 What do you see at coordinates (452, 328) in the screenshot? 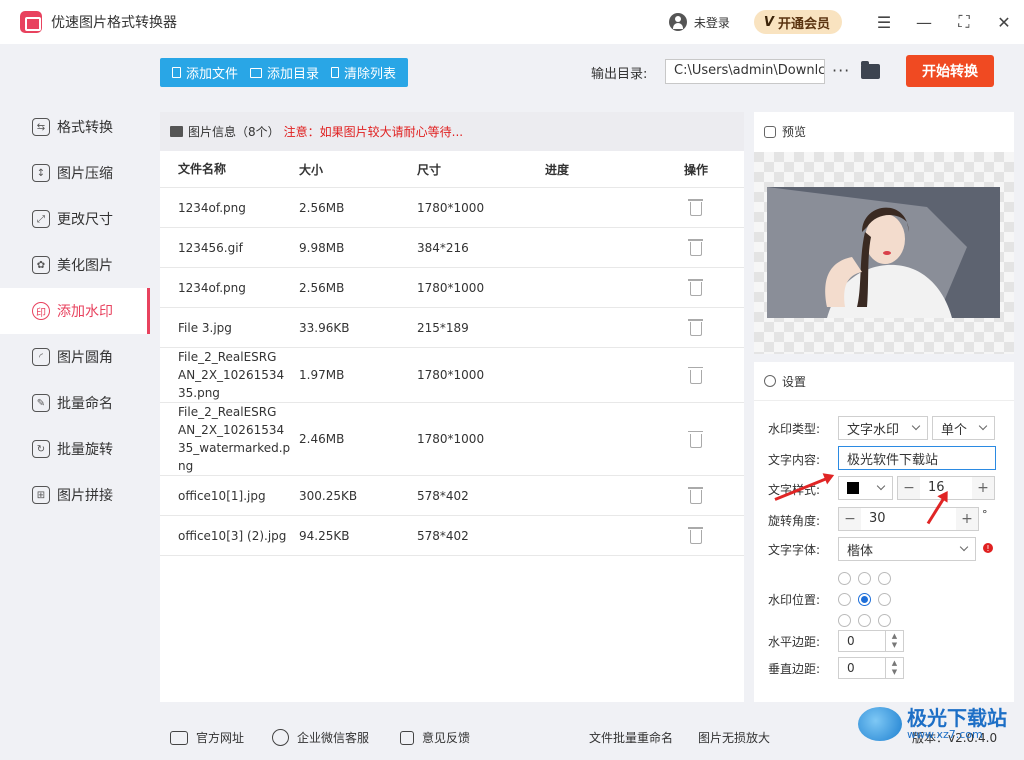
I see `table-row: File 3.jpg 33.96KB 215*189` at bounding box center [452, 328].